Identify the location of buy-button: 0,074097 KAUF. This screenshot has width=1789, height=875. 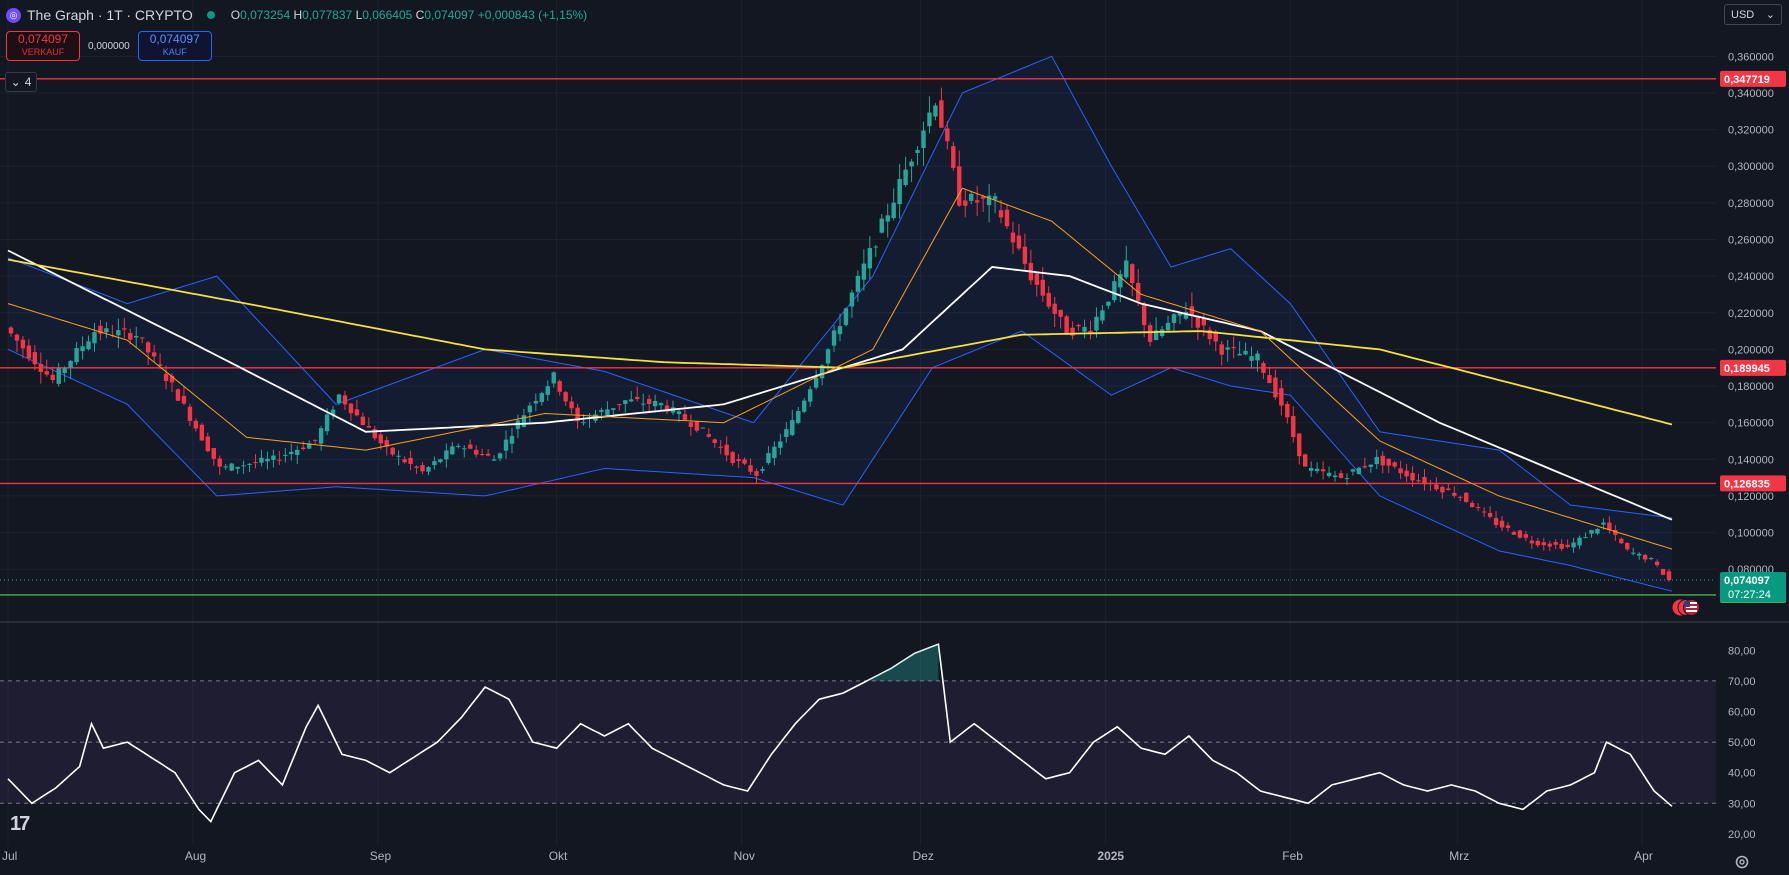
(174, 46).